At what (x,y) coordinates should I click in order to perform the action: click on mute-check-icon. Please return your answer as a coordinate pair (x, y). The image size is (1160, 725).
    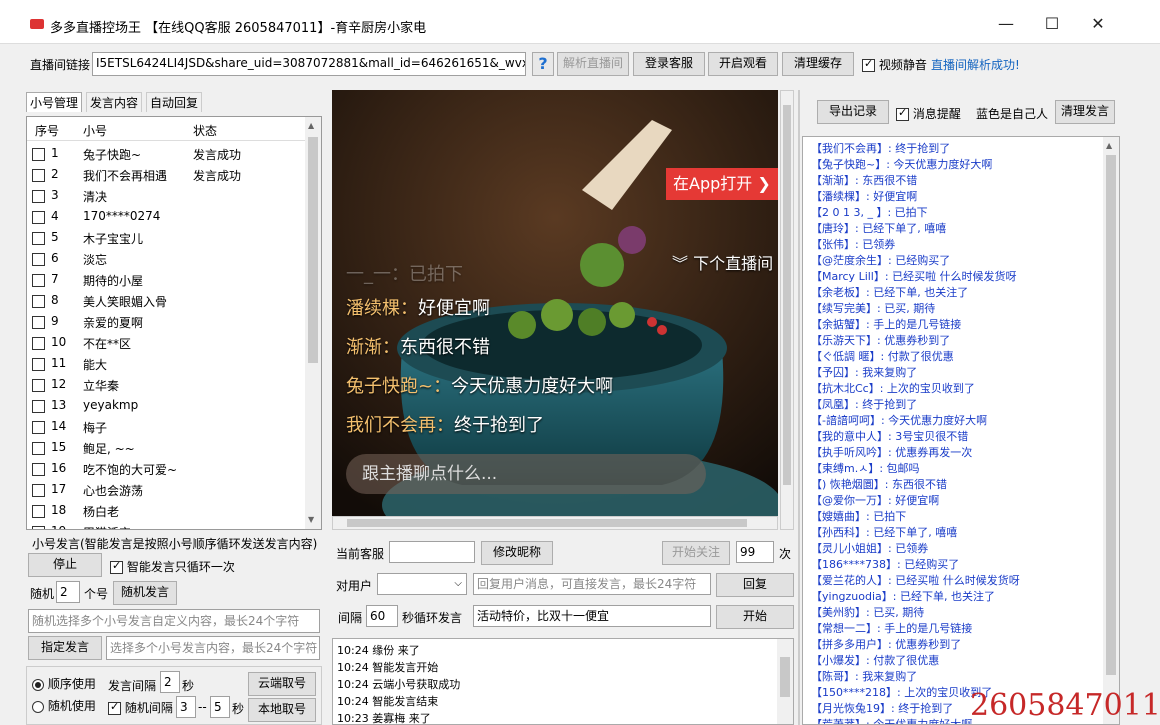
    Looking at the image, I should click on (868, 64).